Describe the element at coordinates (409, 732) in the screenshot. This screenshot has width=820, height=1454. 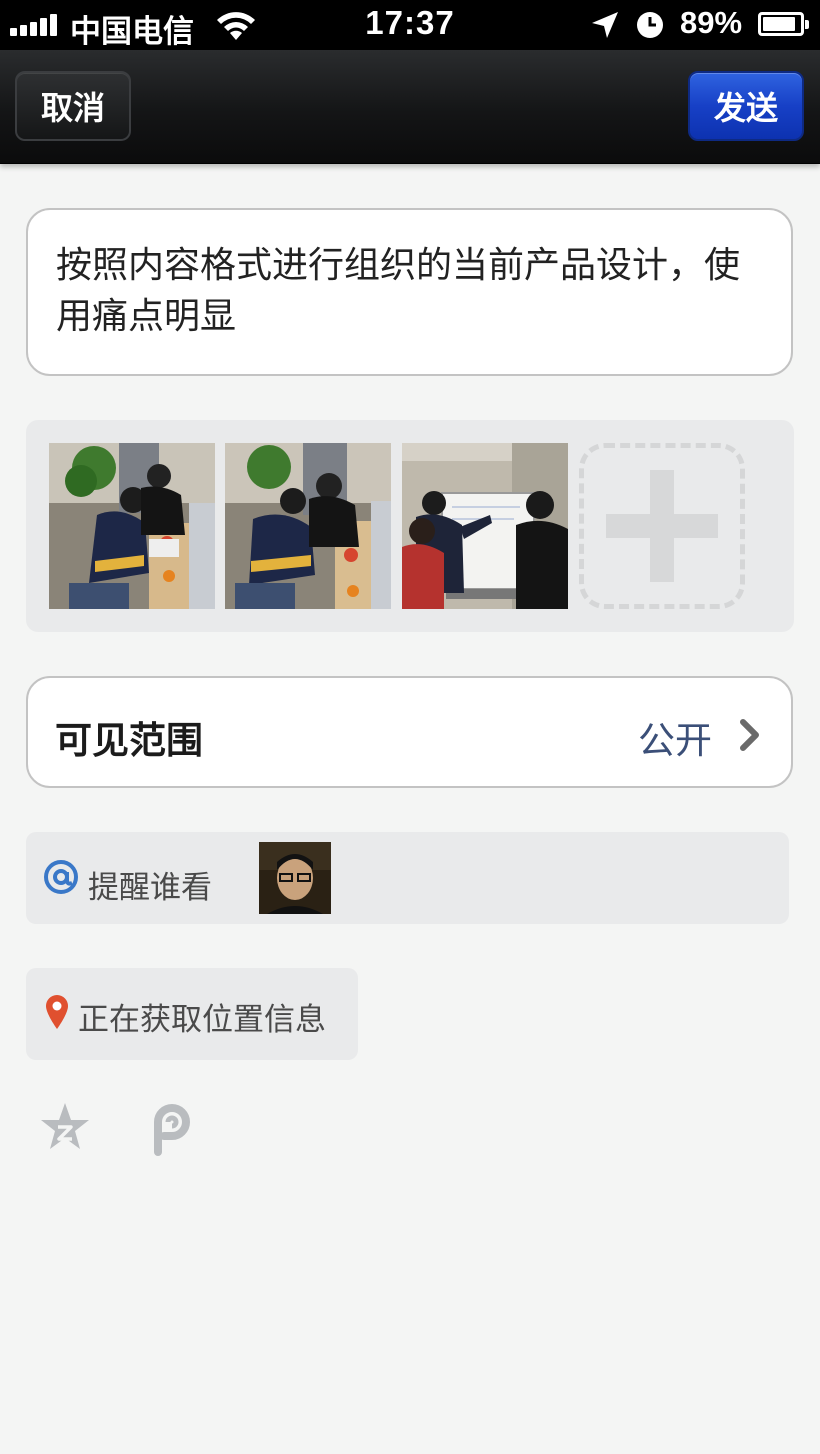
I see `visibility-row: 可见范围 公开` at that location.